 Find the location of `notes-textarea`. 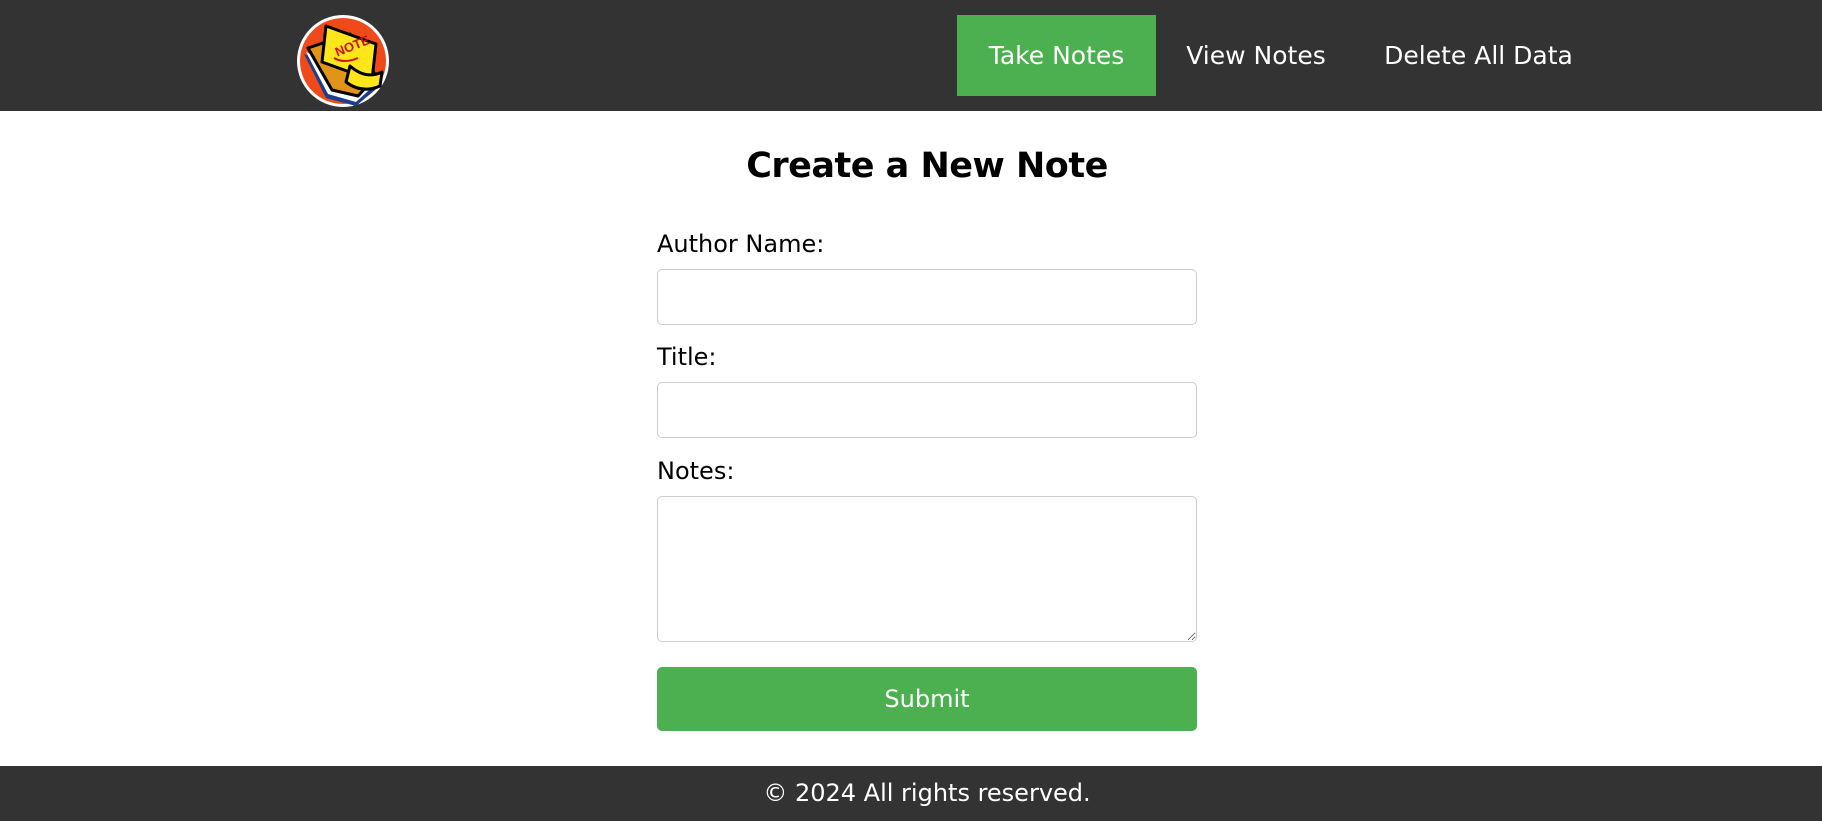

notes-textarea is located at coordinates (927, 569).